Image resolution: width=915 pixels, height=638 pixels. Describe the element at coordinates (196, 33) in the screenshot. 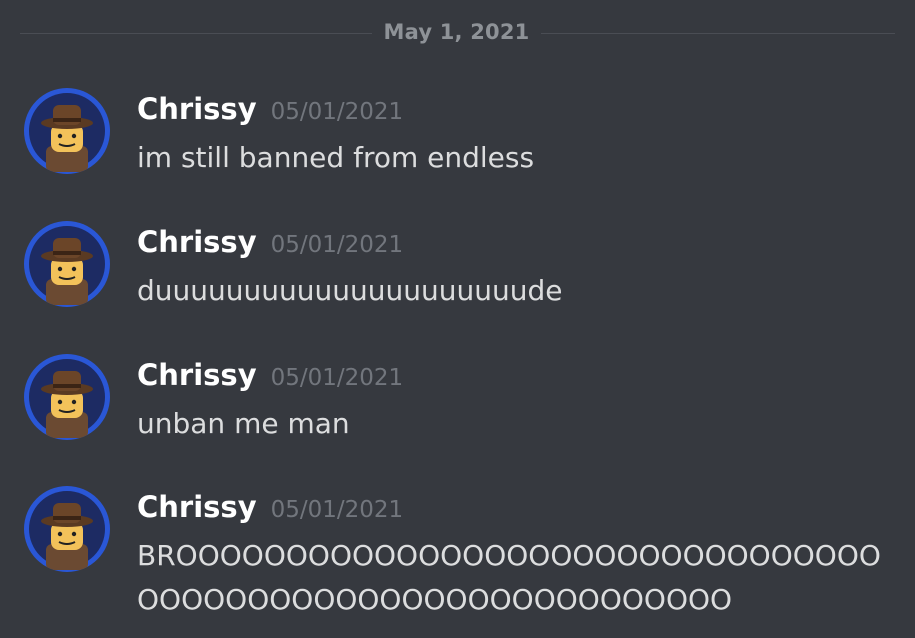

I see `divider-line-left` at that location.